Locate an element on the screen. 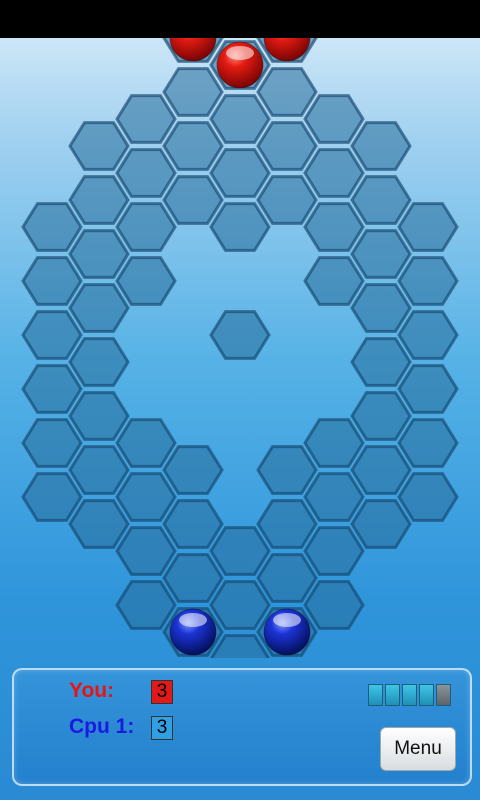 Image resolution: width=480 pixels, height=800 pixels. cpu-label: Cpu 1: is located at coordinates (102, 726).